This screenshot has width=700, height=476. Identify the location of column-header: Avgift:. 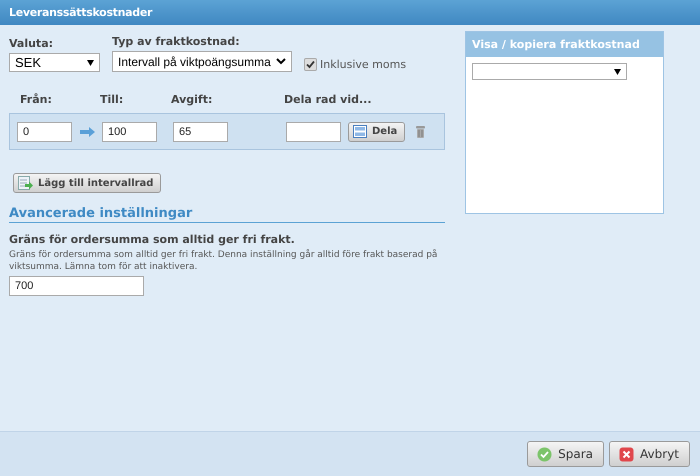
(192, 100).